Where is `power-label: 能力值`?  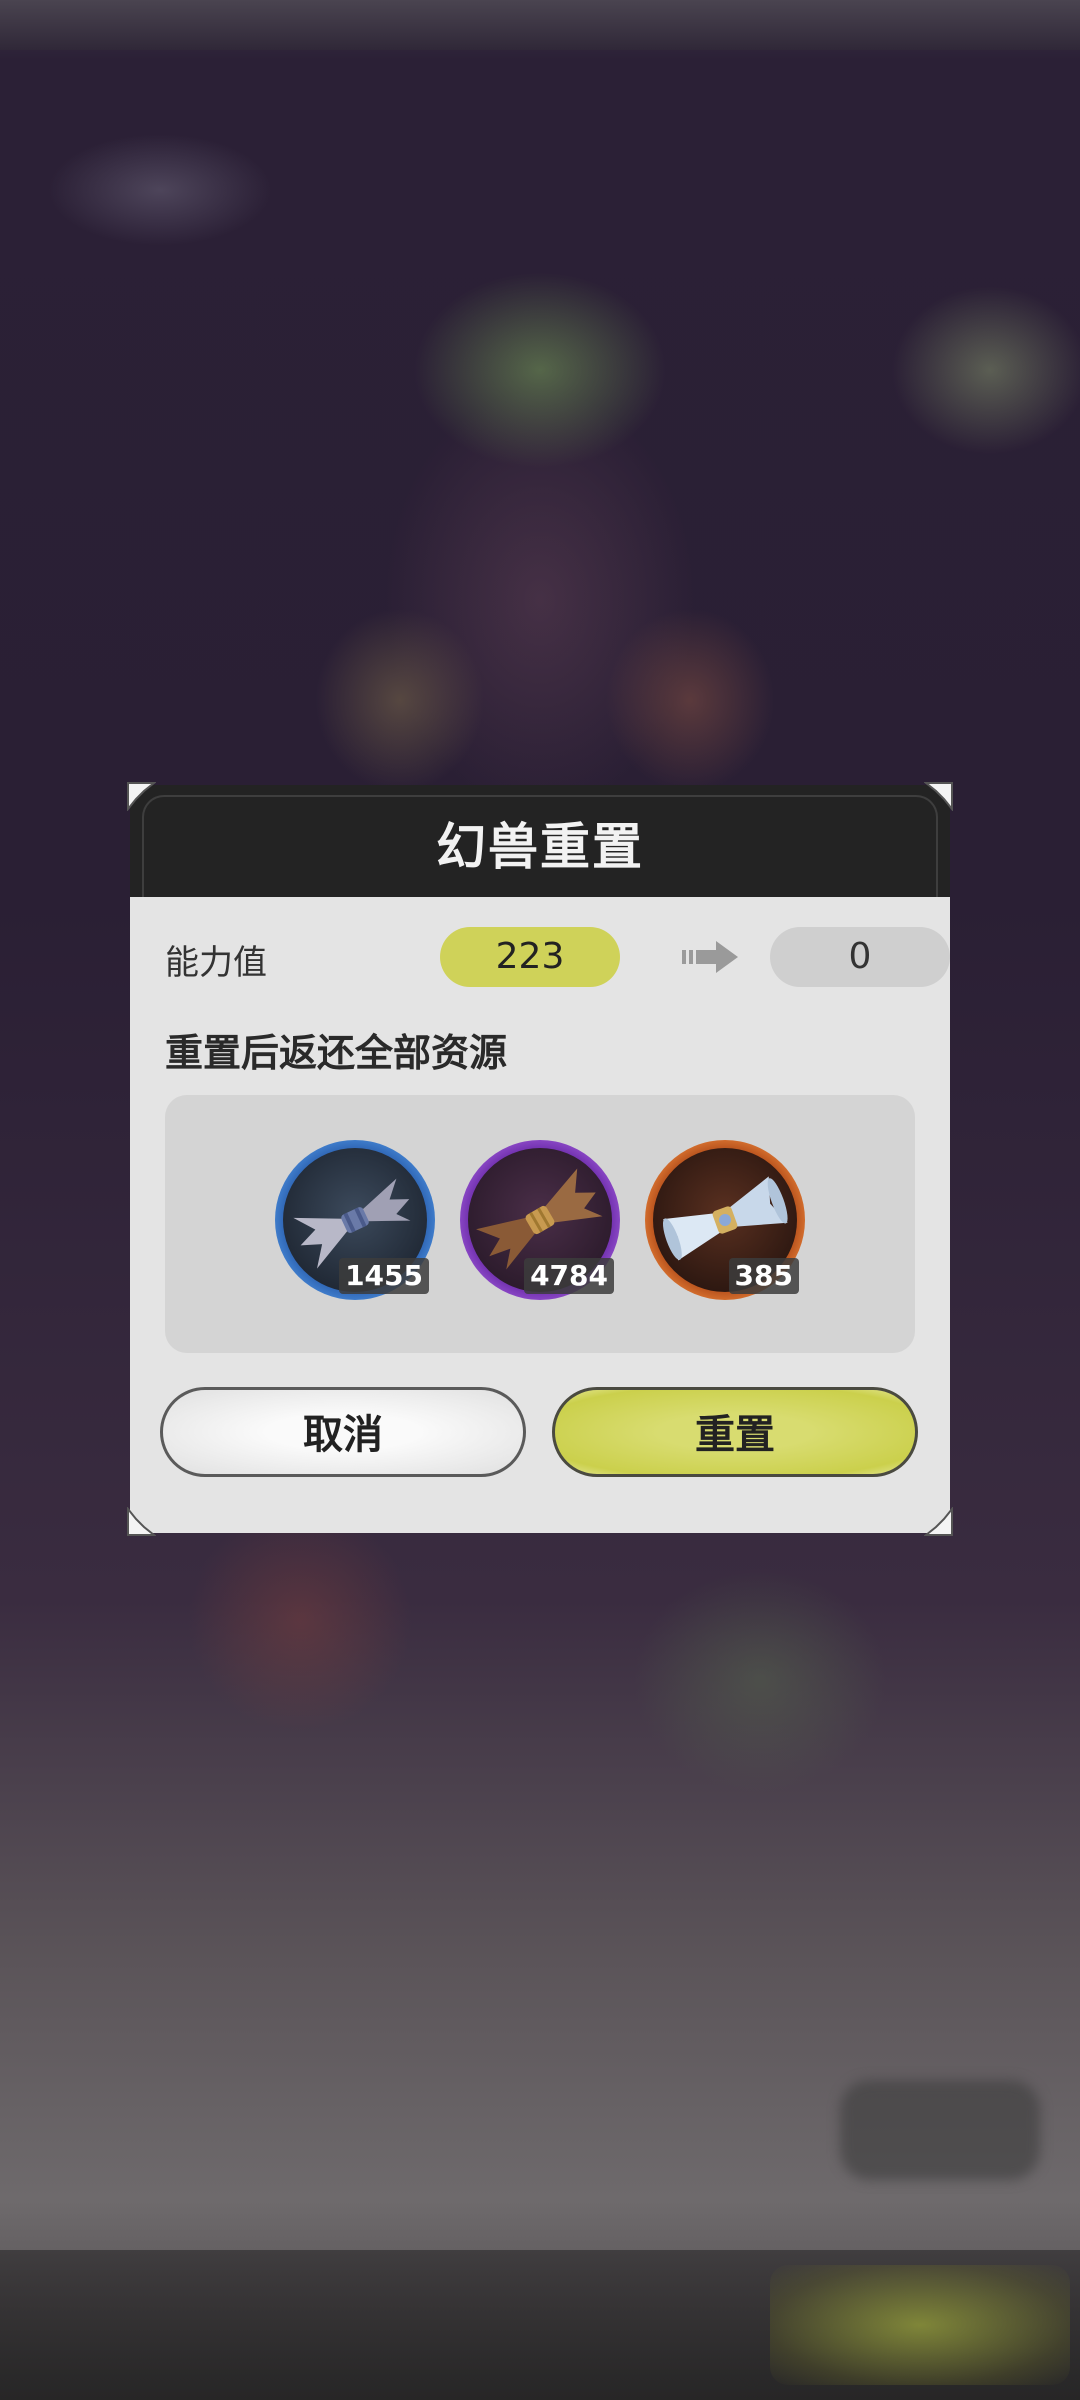 power-label: 能力值 is located at coordinates (216, 963).